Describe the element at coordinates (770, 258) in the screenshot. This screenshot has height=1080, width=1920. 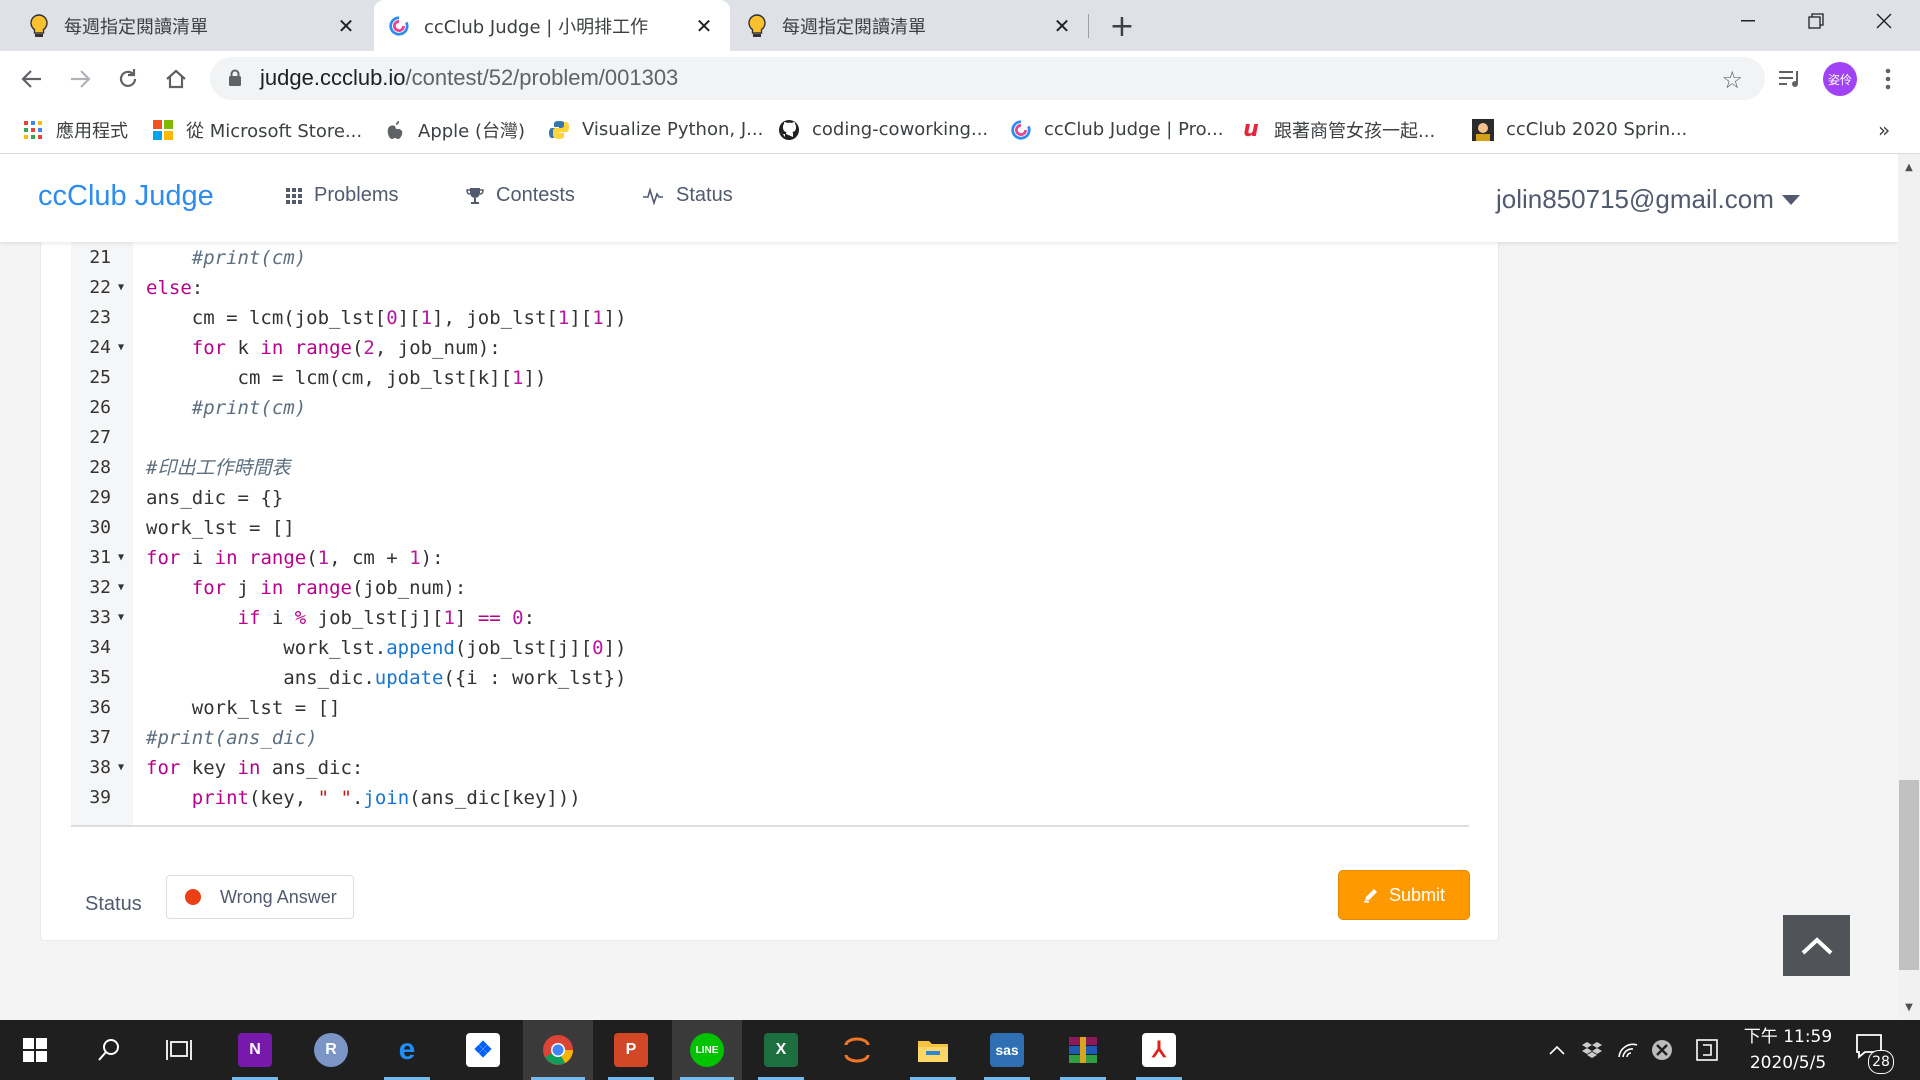
I see `code-line: 21 #print(cm)` at that location.